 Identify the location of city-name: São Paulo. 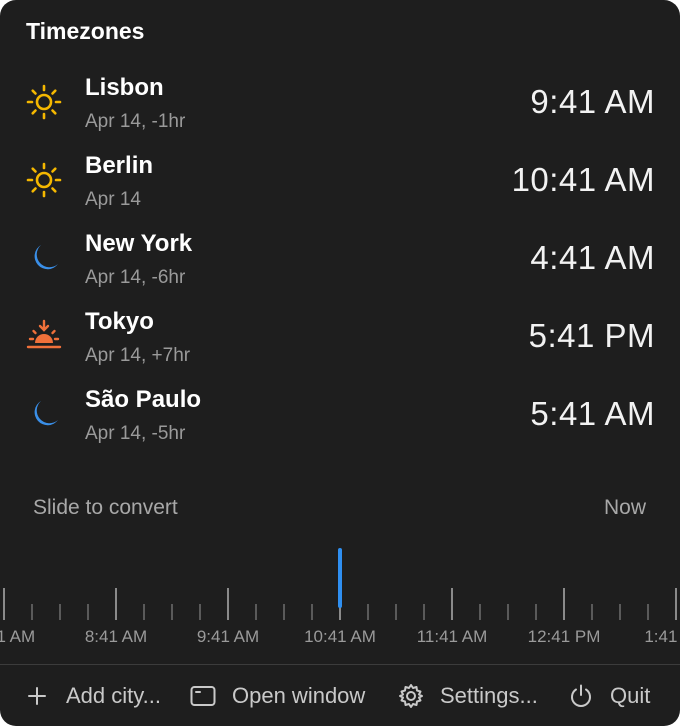
(143, 399).